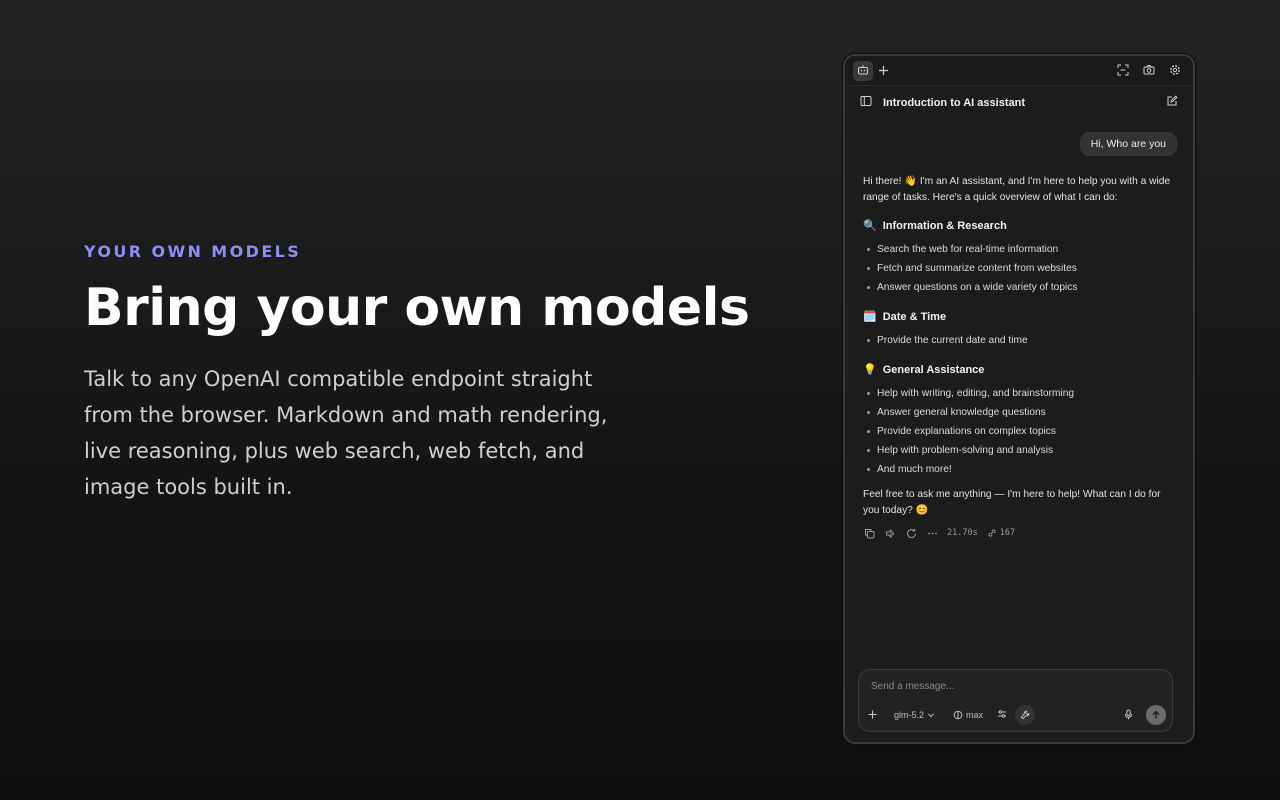 The width and height of the screenshot is (1280, 800). I want to click on tools-button, so click(1025, 715).